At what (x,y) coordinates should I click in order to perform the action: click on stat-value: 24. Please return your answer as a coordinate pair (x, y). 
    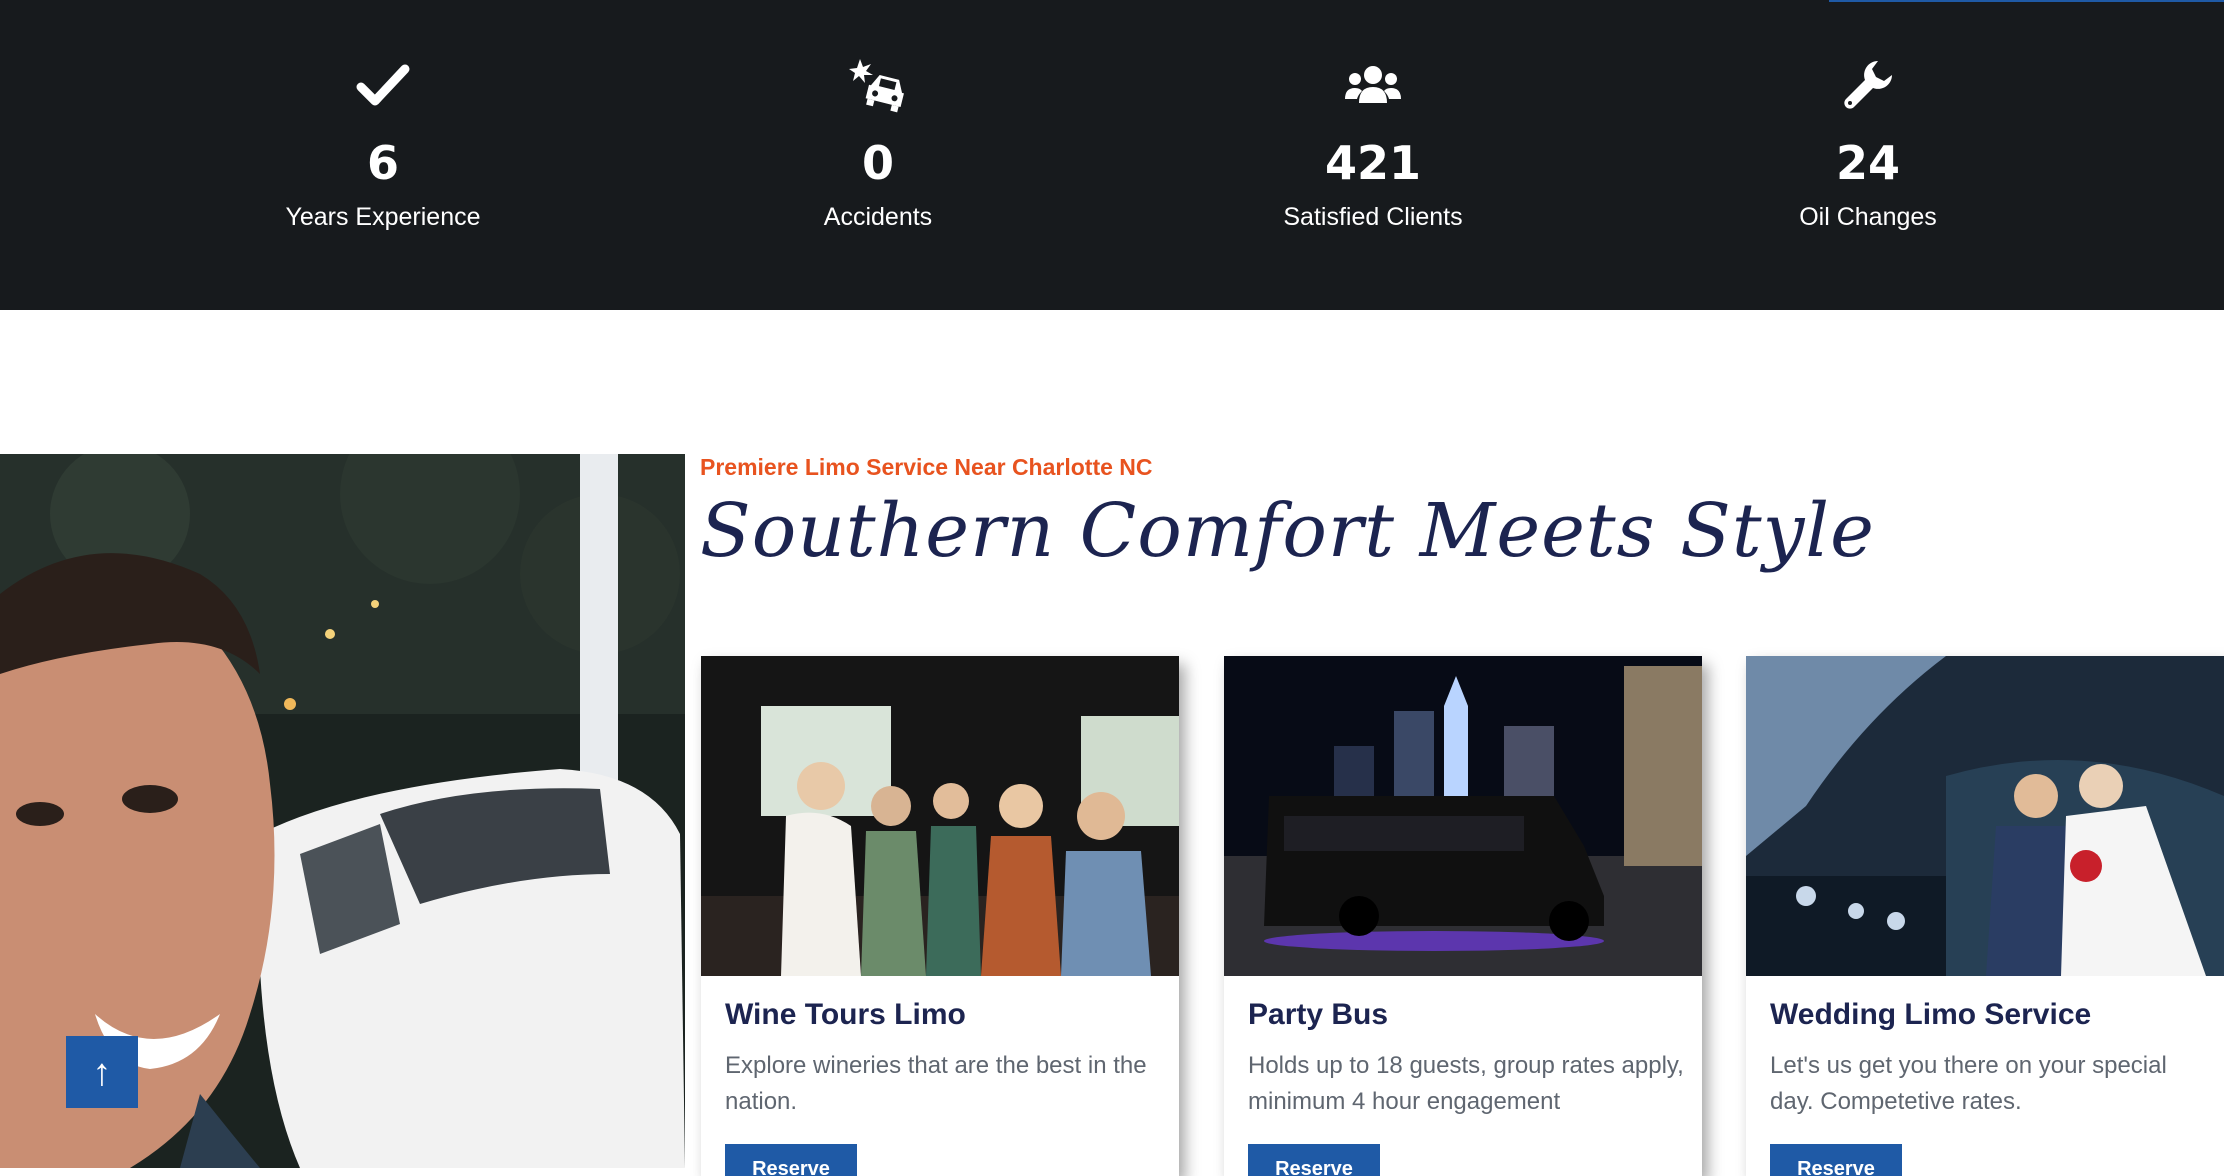
    Looking at the image, I should click on (1867, 163).